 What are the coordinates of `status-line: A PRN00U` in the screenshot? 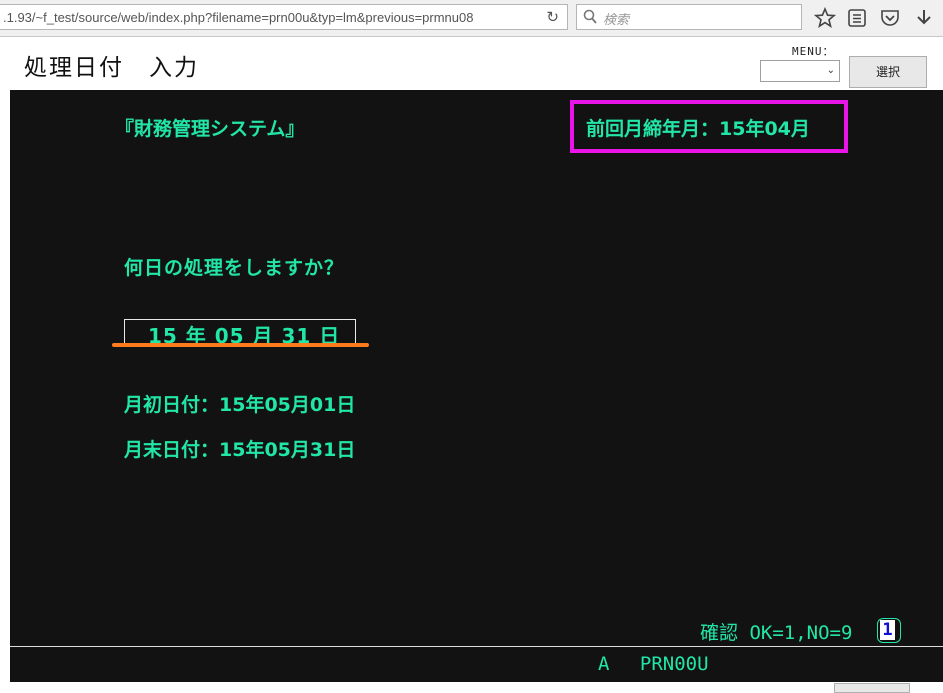 It's located at (476, 664).